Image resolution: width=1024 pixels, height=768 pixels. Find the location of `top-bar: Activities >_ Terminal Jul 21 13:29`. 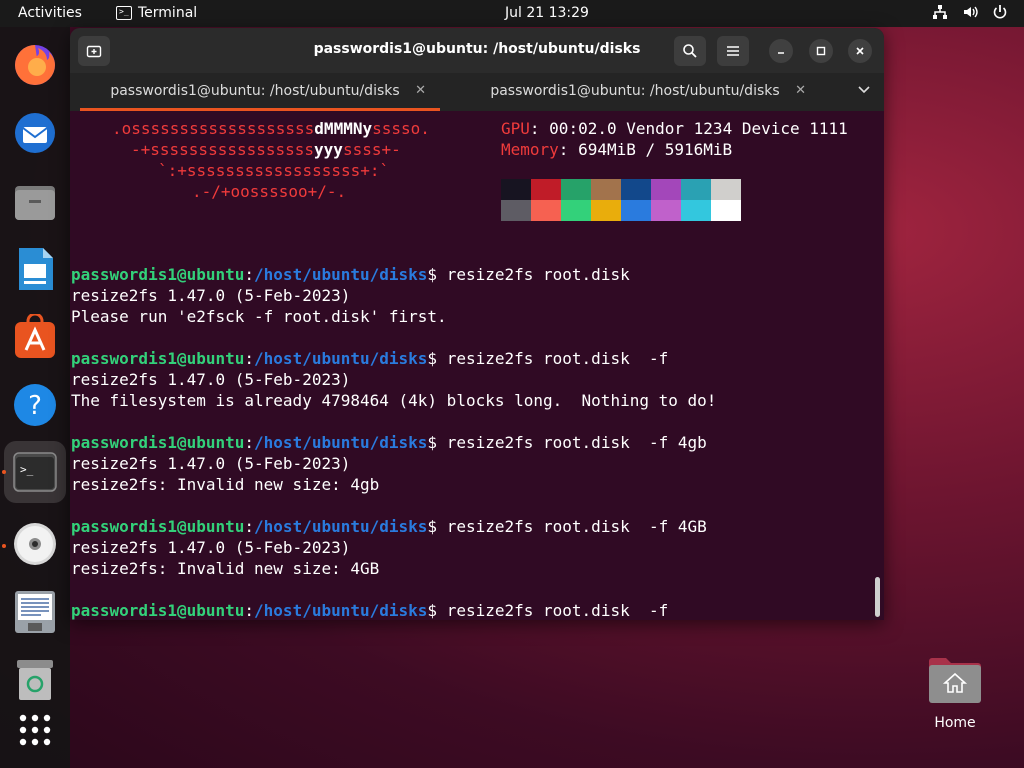

top-bar: Activities >_ Terminal Jul 21 13:29 is located at coordinates (512, 13).